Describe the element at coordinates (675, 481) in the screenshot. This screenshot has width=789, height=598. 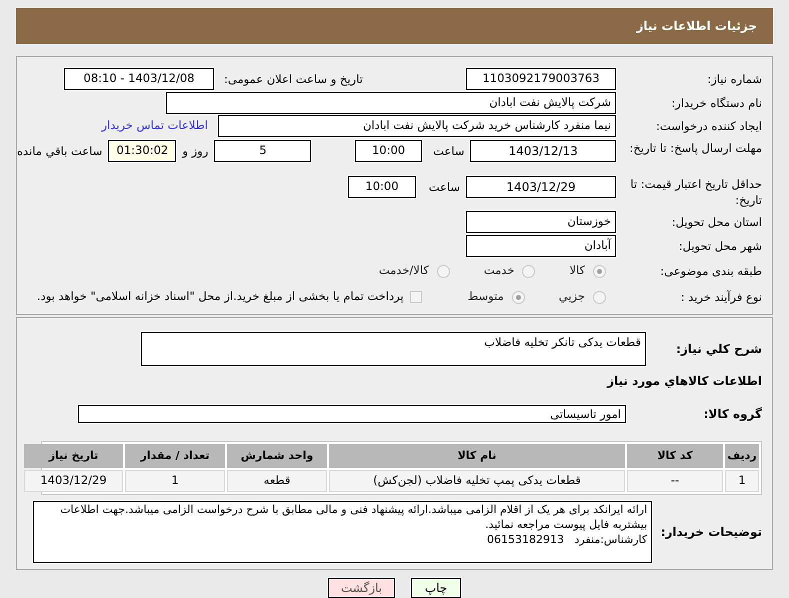
I see `table-cell: --` at that location.